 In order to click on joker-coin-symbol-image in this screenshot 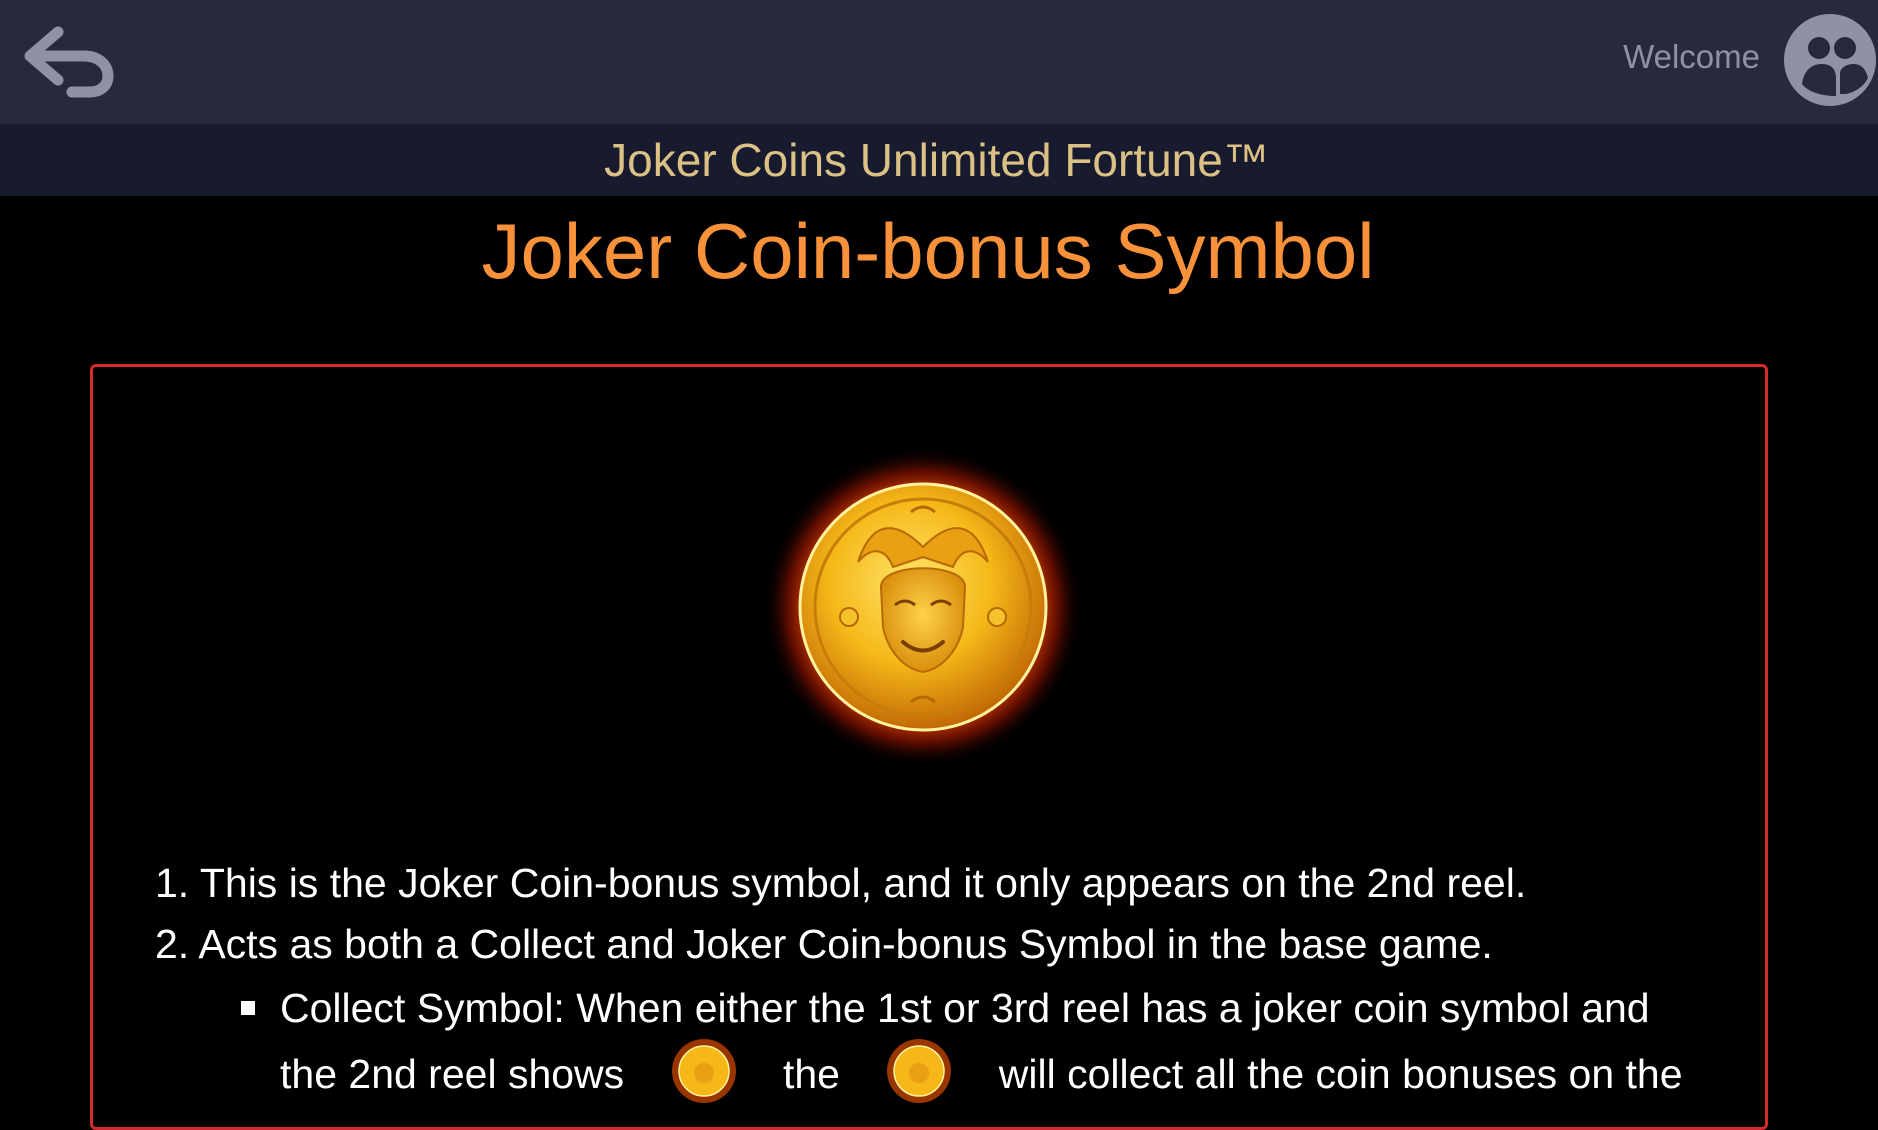, I will do `click(923, 607)`.